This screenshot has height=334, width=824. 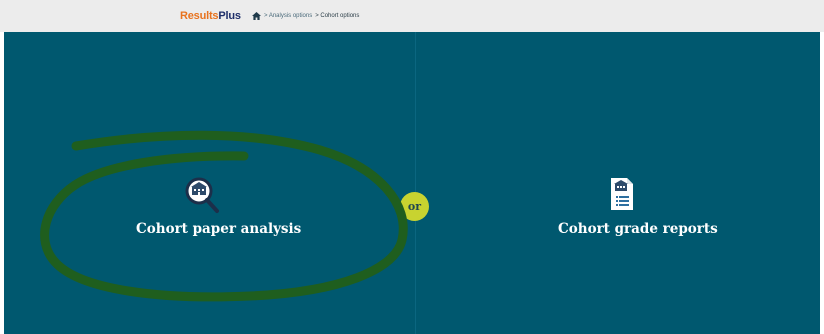 I want to click on cohort-grade-reports-label: Cohort grade reports, so click(x=638, y=229).